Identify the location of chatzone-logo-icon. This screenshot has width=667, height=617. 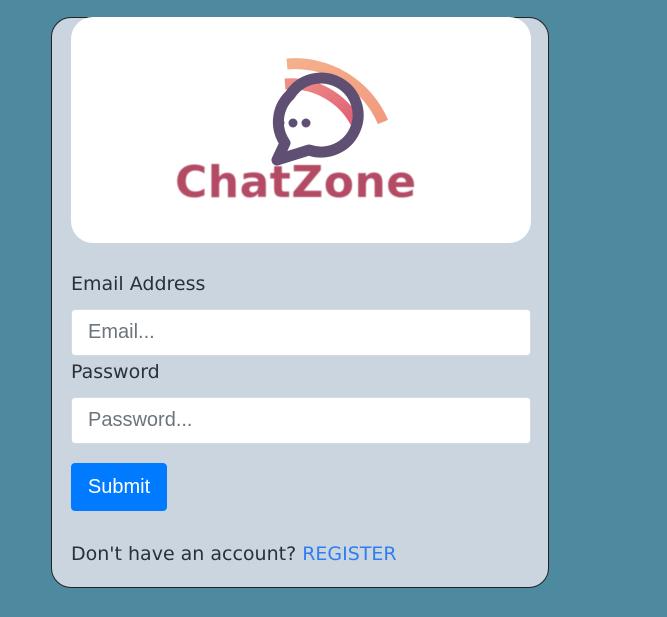
(330, 112).